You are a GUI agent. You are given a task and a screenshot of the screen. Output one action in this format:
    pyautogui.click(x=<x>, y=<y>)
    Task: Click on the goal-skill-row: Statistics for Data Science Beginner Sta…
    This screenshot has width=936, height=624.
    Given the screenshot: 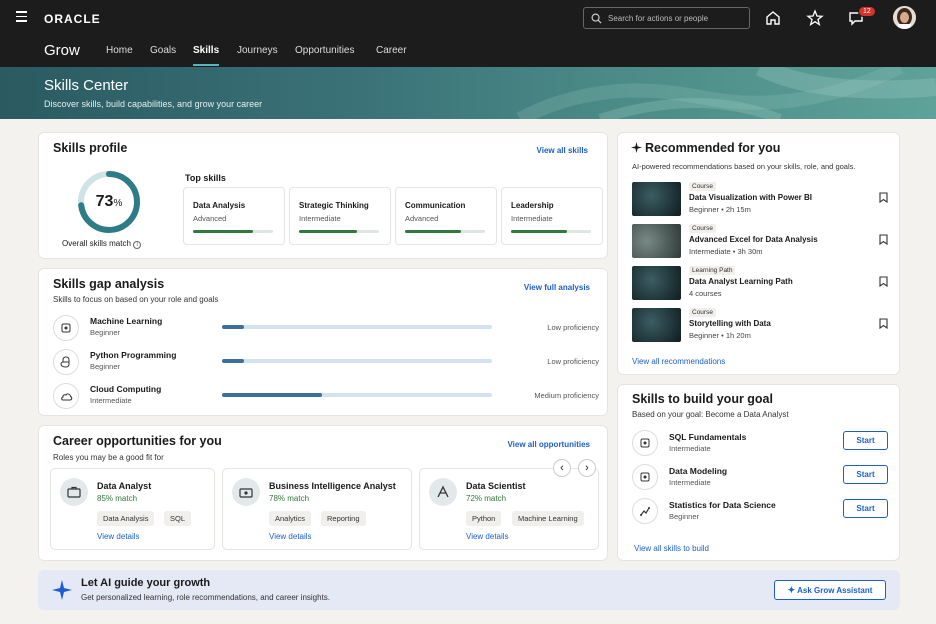 What is the action you would take?
    pyautogui.click(x=760, y=512)
    